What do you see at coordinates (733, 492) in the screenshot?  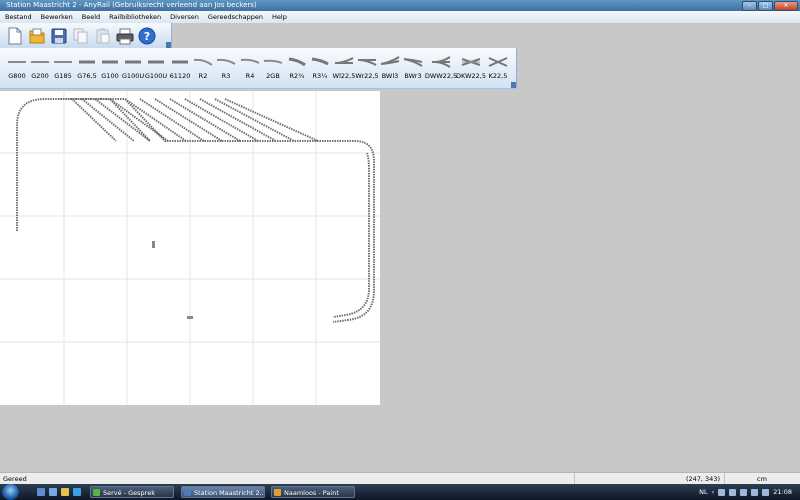 I see `volume-icon` at bounding box center [733, 492].